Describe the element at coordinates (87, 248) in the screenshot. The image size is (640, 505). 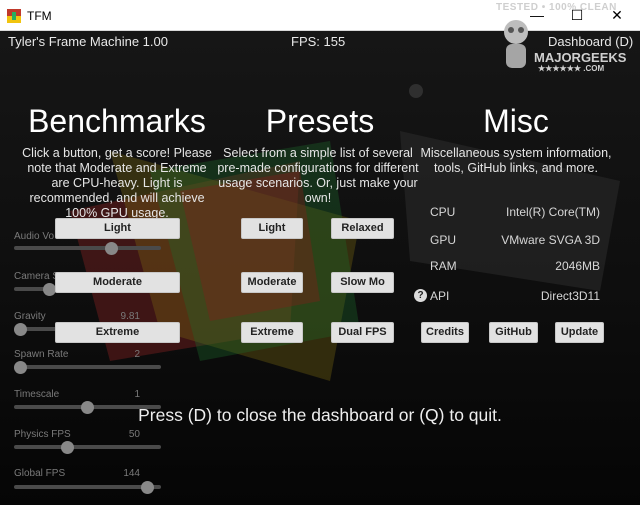
I see `audio-volume-slider` at that location.